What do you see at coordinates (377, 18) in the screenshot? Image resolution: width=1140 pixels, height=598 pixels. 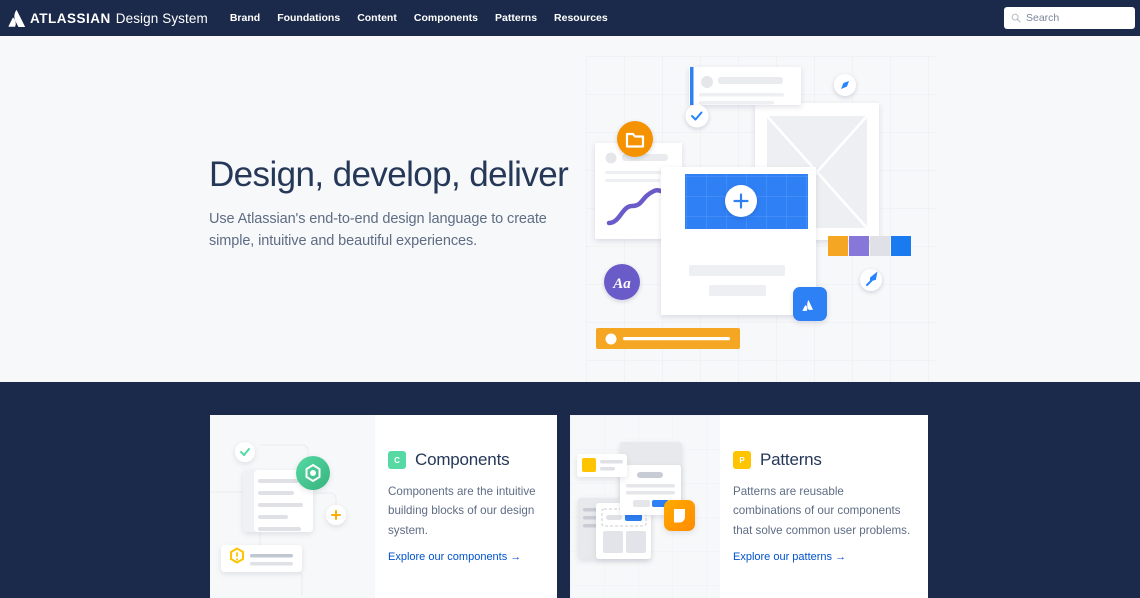 I see `nav-item-content: Content` at bounding box center [377, 18].